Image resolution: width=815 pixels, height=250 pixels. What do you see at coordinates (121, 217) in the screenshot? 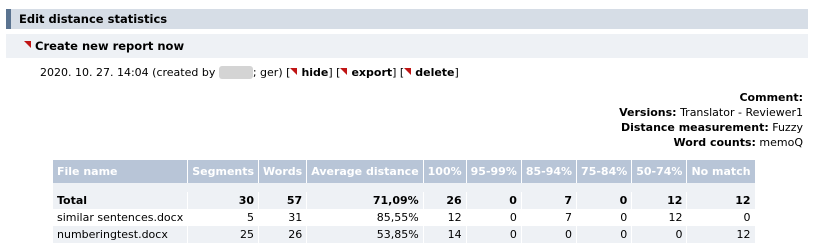
I see `cell: similar sentences.docx` at bounding box center [121, 217].